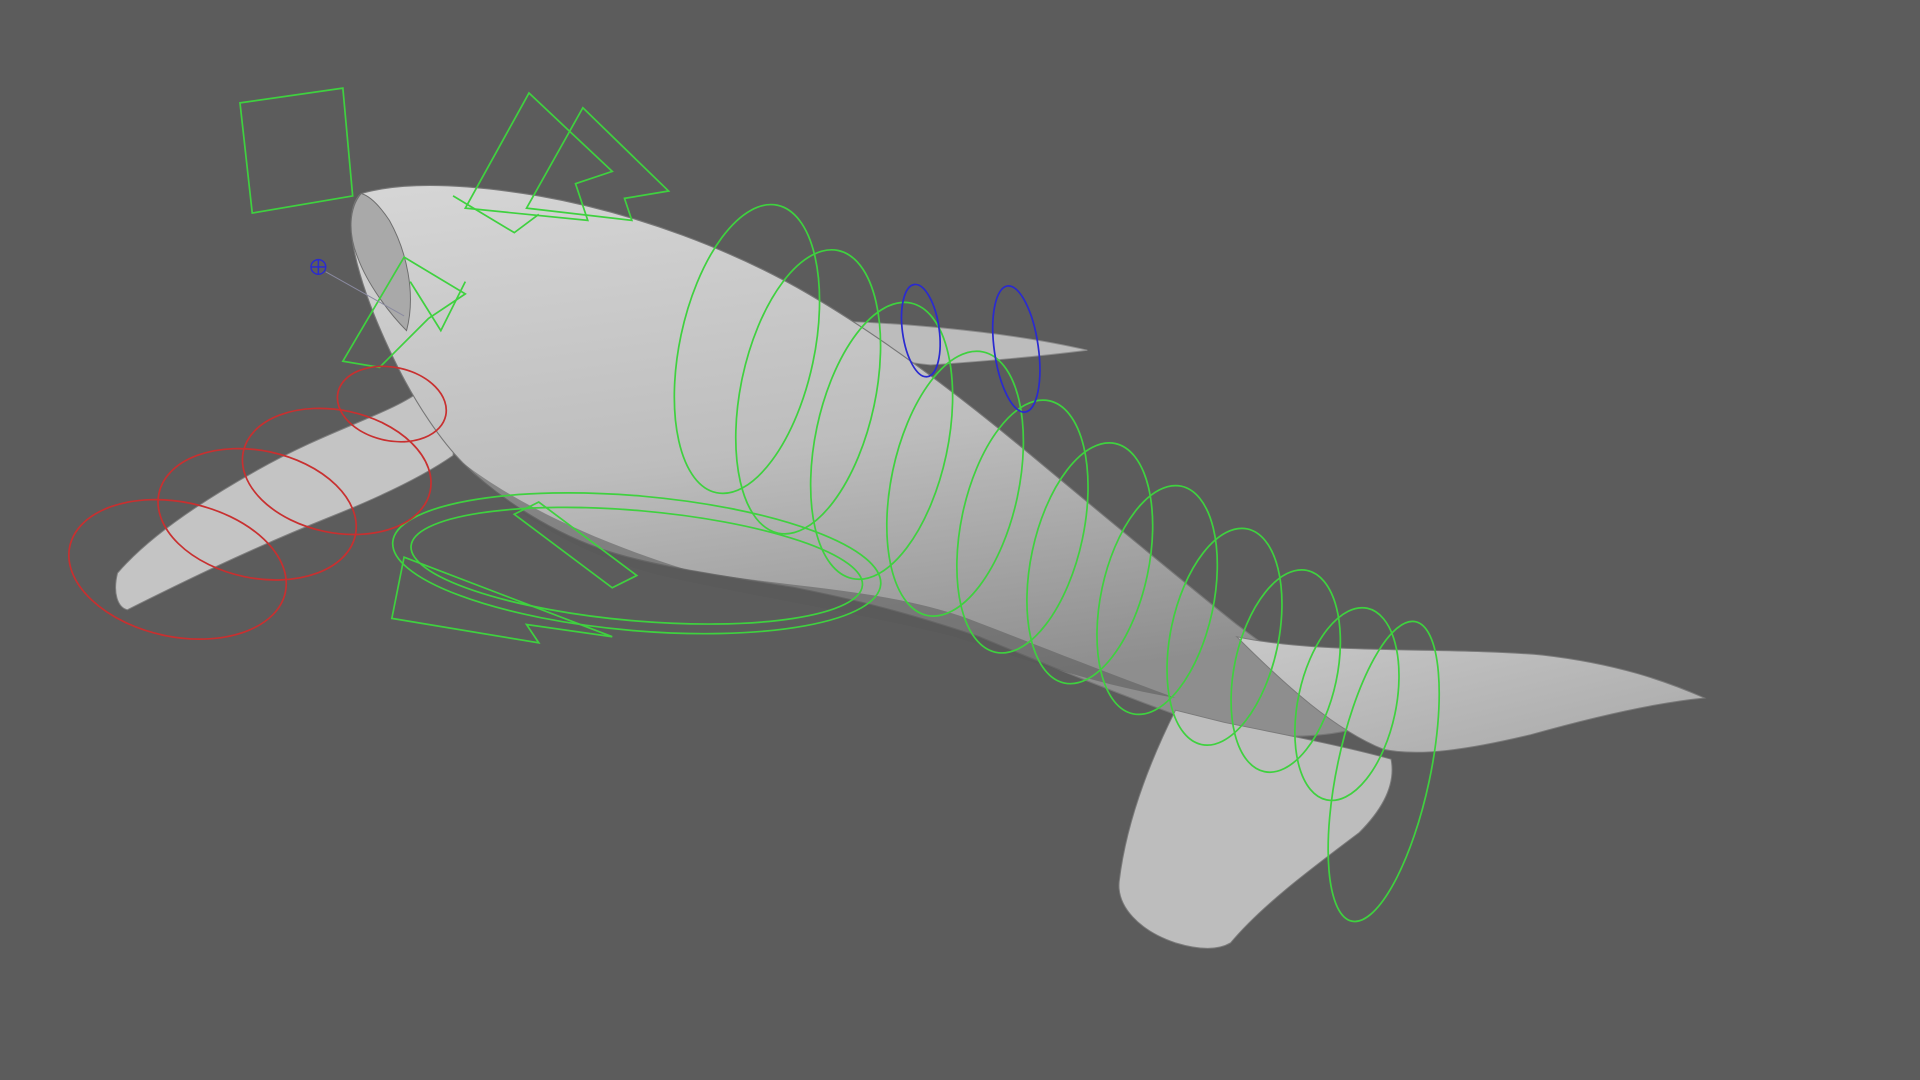  What do you see at coordinates (1255, 829) in the screenshot?
I see `tail-fluke-lower` at bounding box center [1255, 829].